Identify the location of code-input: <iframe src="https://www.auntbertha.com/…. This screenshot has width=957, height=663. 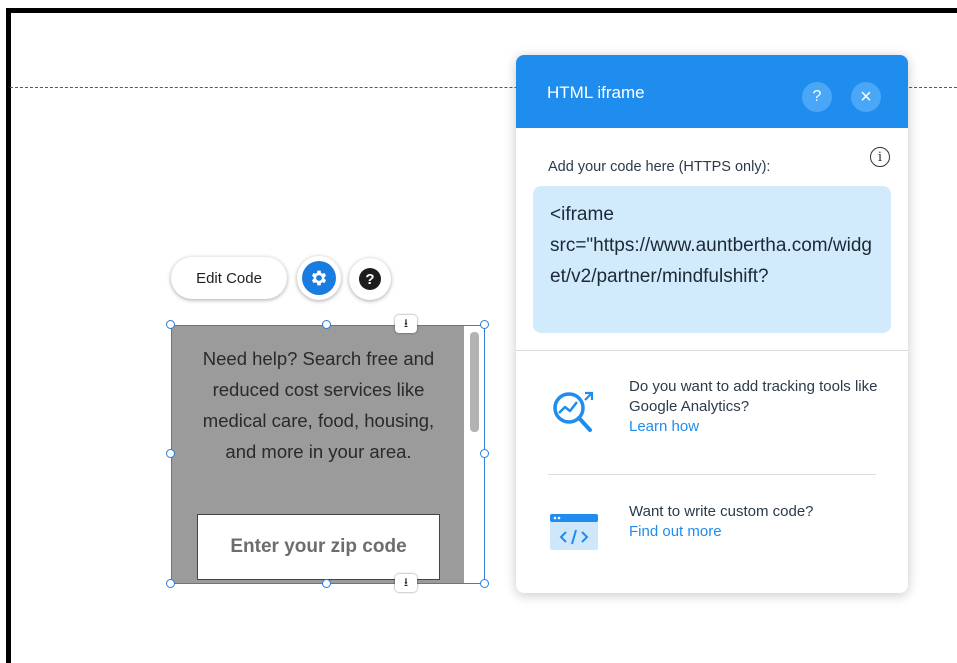
(712, 259).